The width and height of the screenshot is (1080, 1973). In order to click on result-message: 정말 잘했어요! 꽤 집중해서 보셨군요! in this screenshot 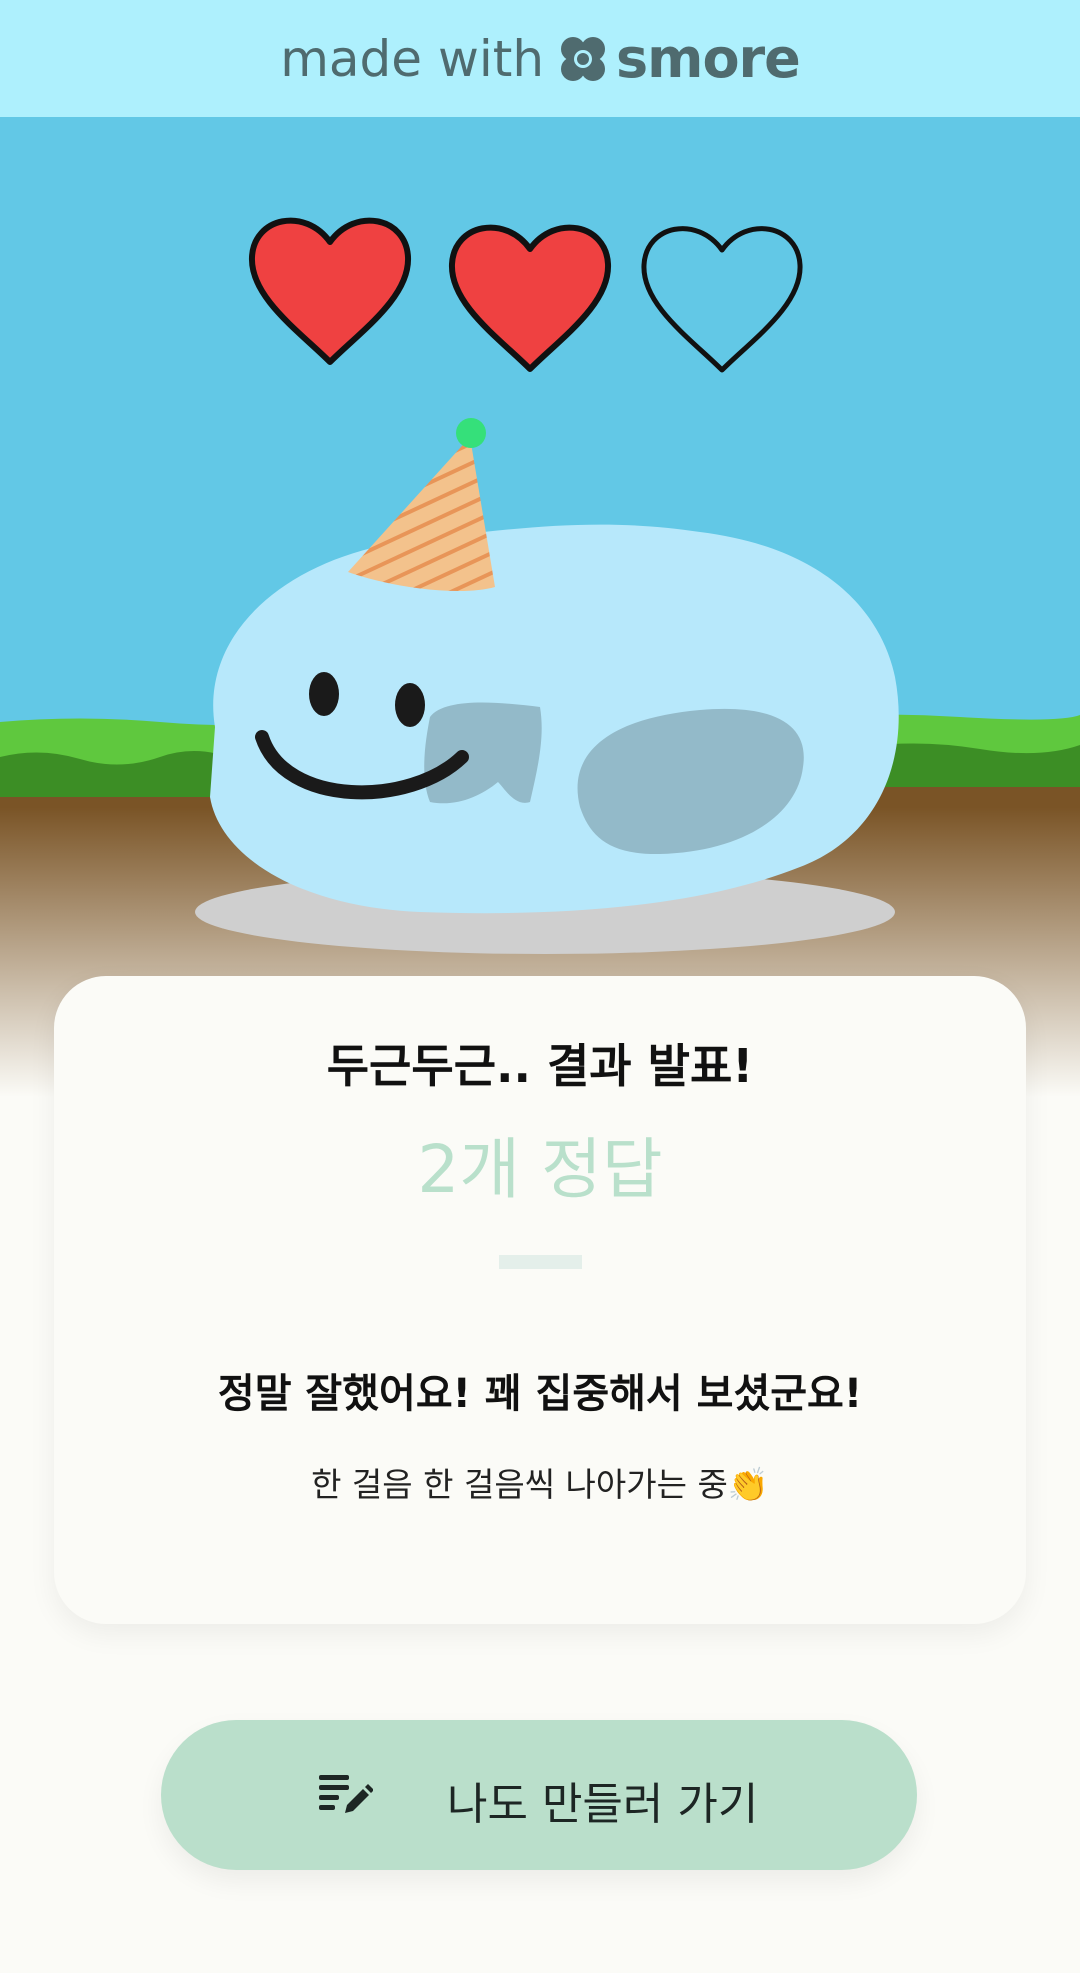, I will do `click(540, 1394)`.